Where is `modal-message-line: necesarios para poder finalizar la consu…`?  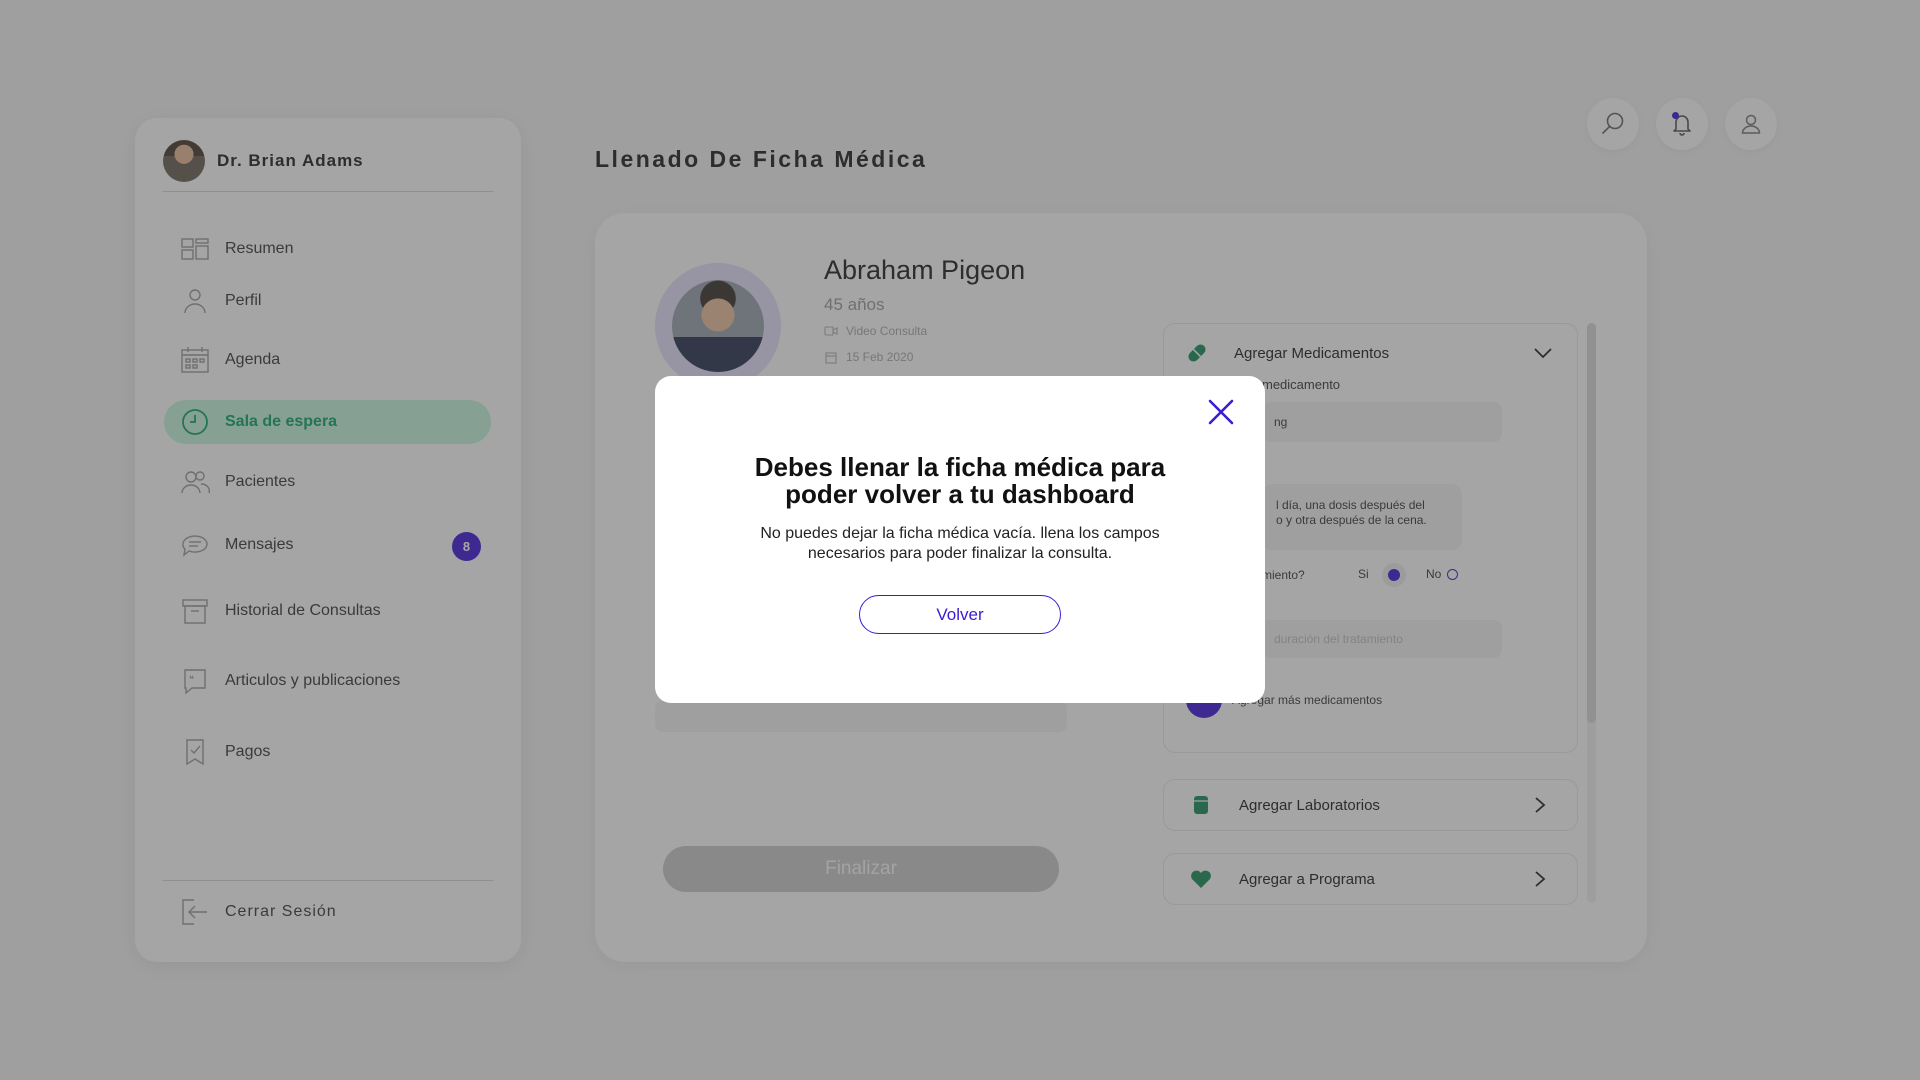
modal-message-line: necesarios para poder finalizar la consu… is located at coordinates (960, 553).